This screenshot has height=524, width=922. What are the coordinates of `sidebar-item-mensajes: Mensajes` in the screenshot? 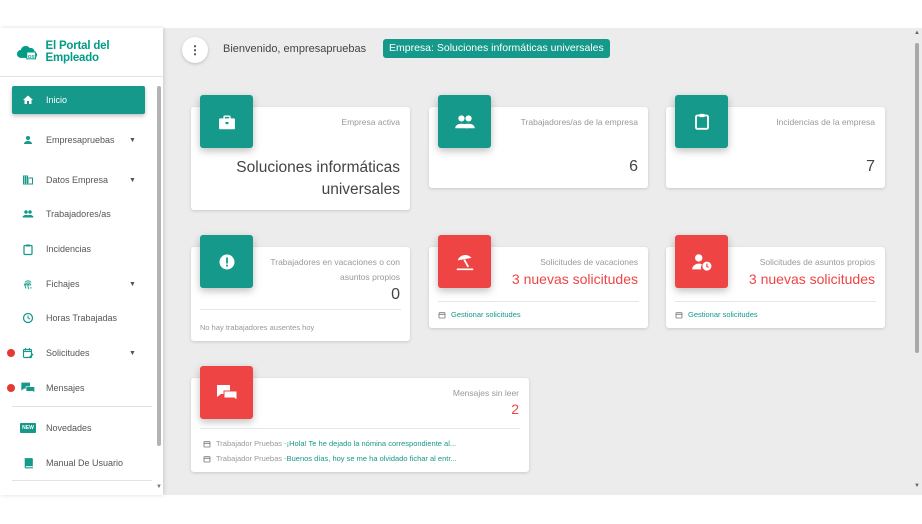 It's located at (78, 388).